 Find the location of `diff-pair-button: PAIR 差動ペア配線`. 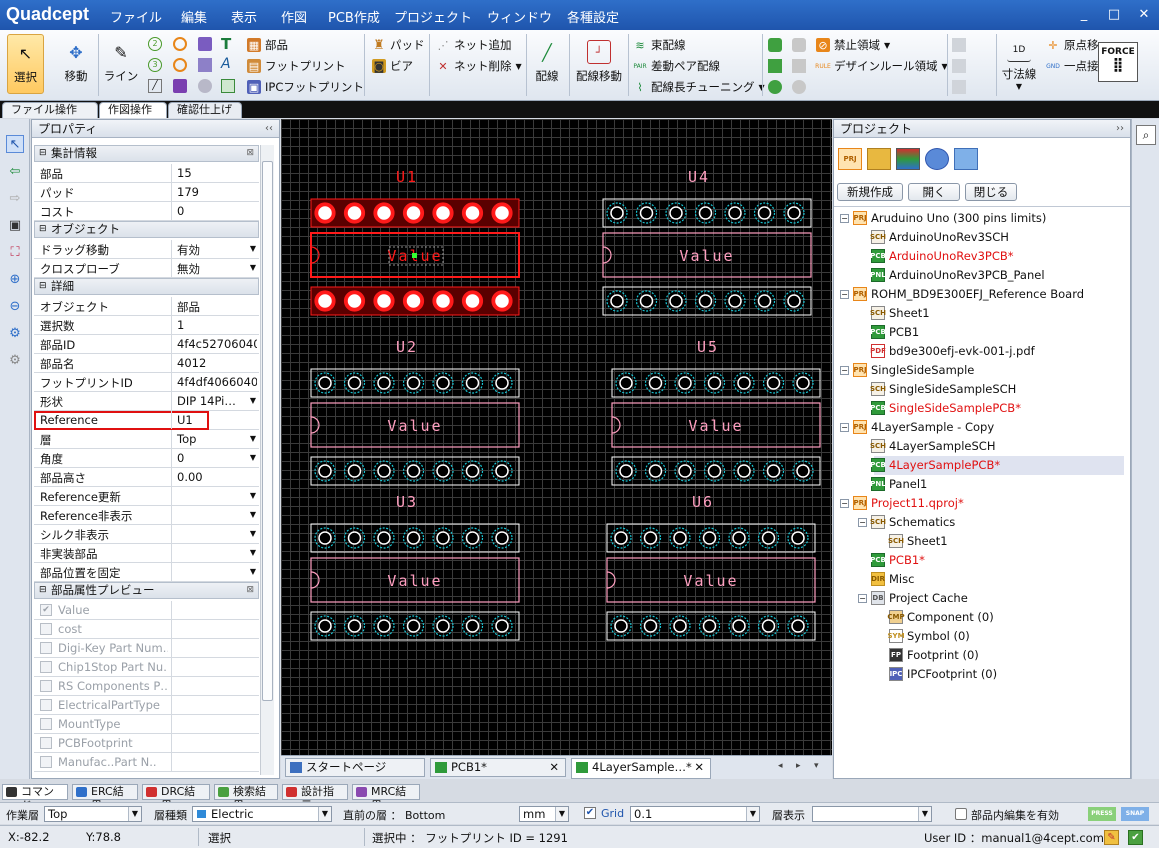

diff-pair-button: PAIR 差動ペア配線 is located at coordinates (676, 66).